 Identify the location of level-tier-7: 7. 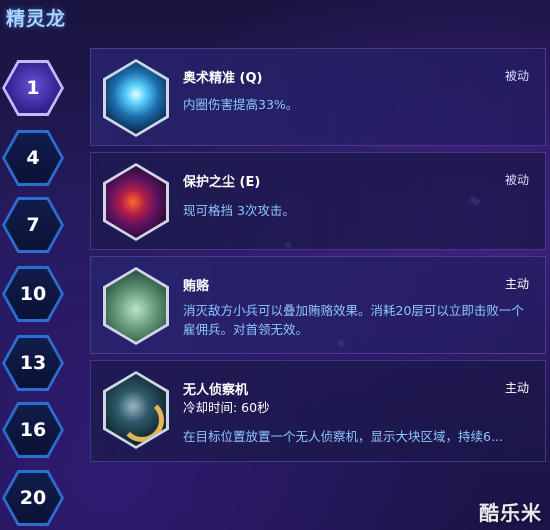
(33, 225).